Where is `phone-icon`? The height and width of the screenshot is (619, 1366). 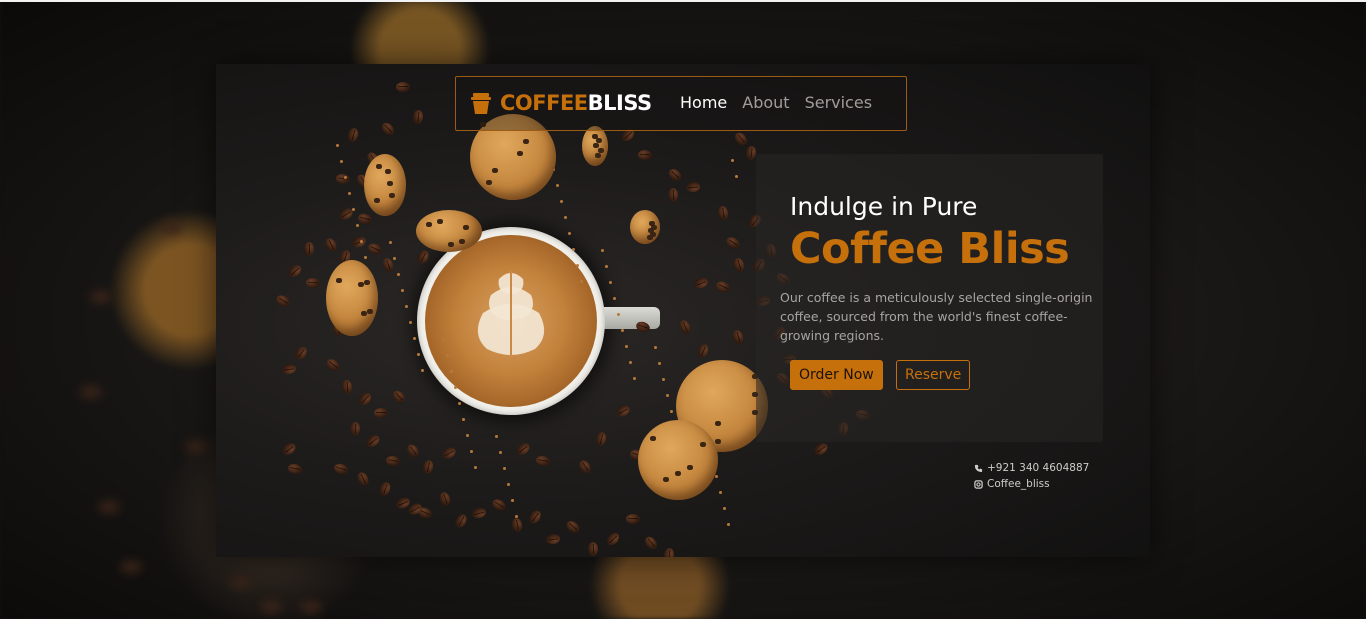 phone-icon is located at coordinates (978, 468).